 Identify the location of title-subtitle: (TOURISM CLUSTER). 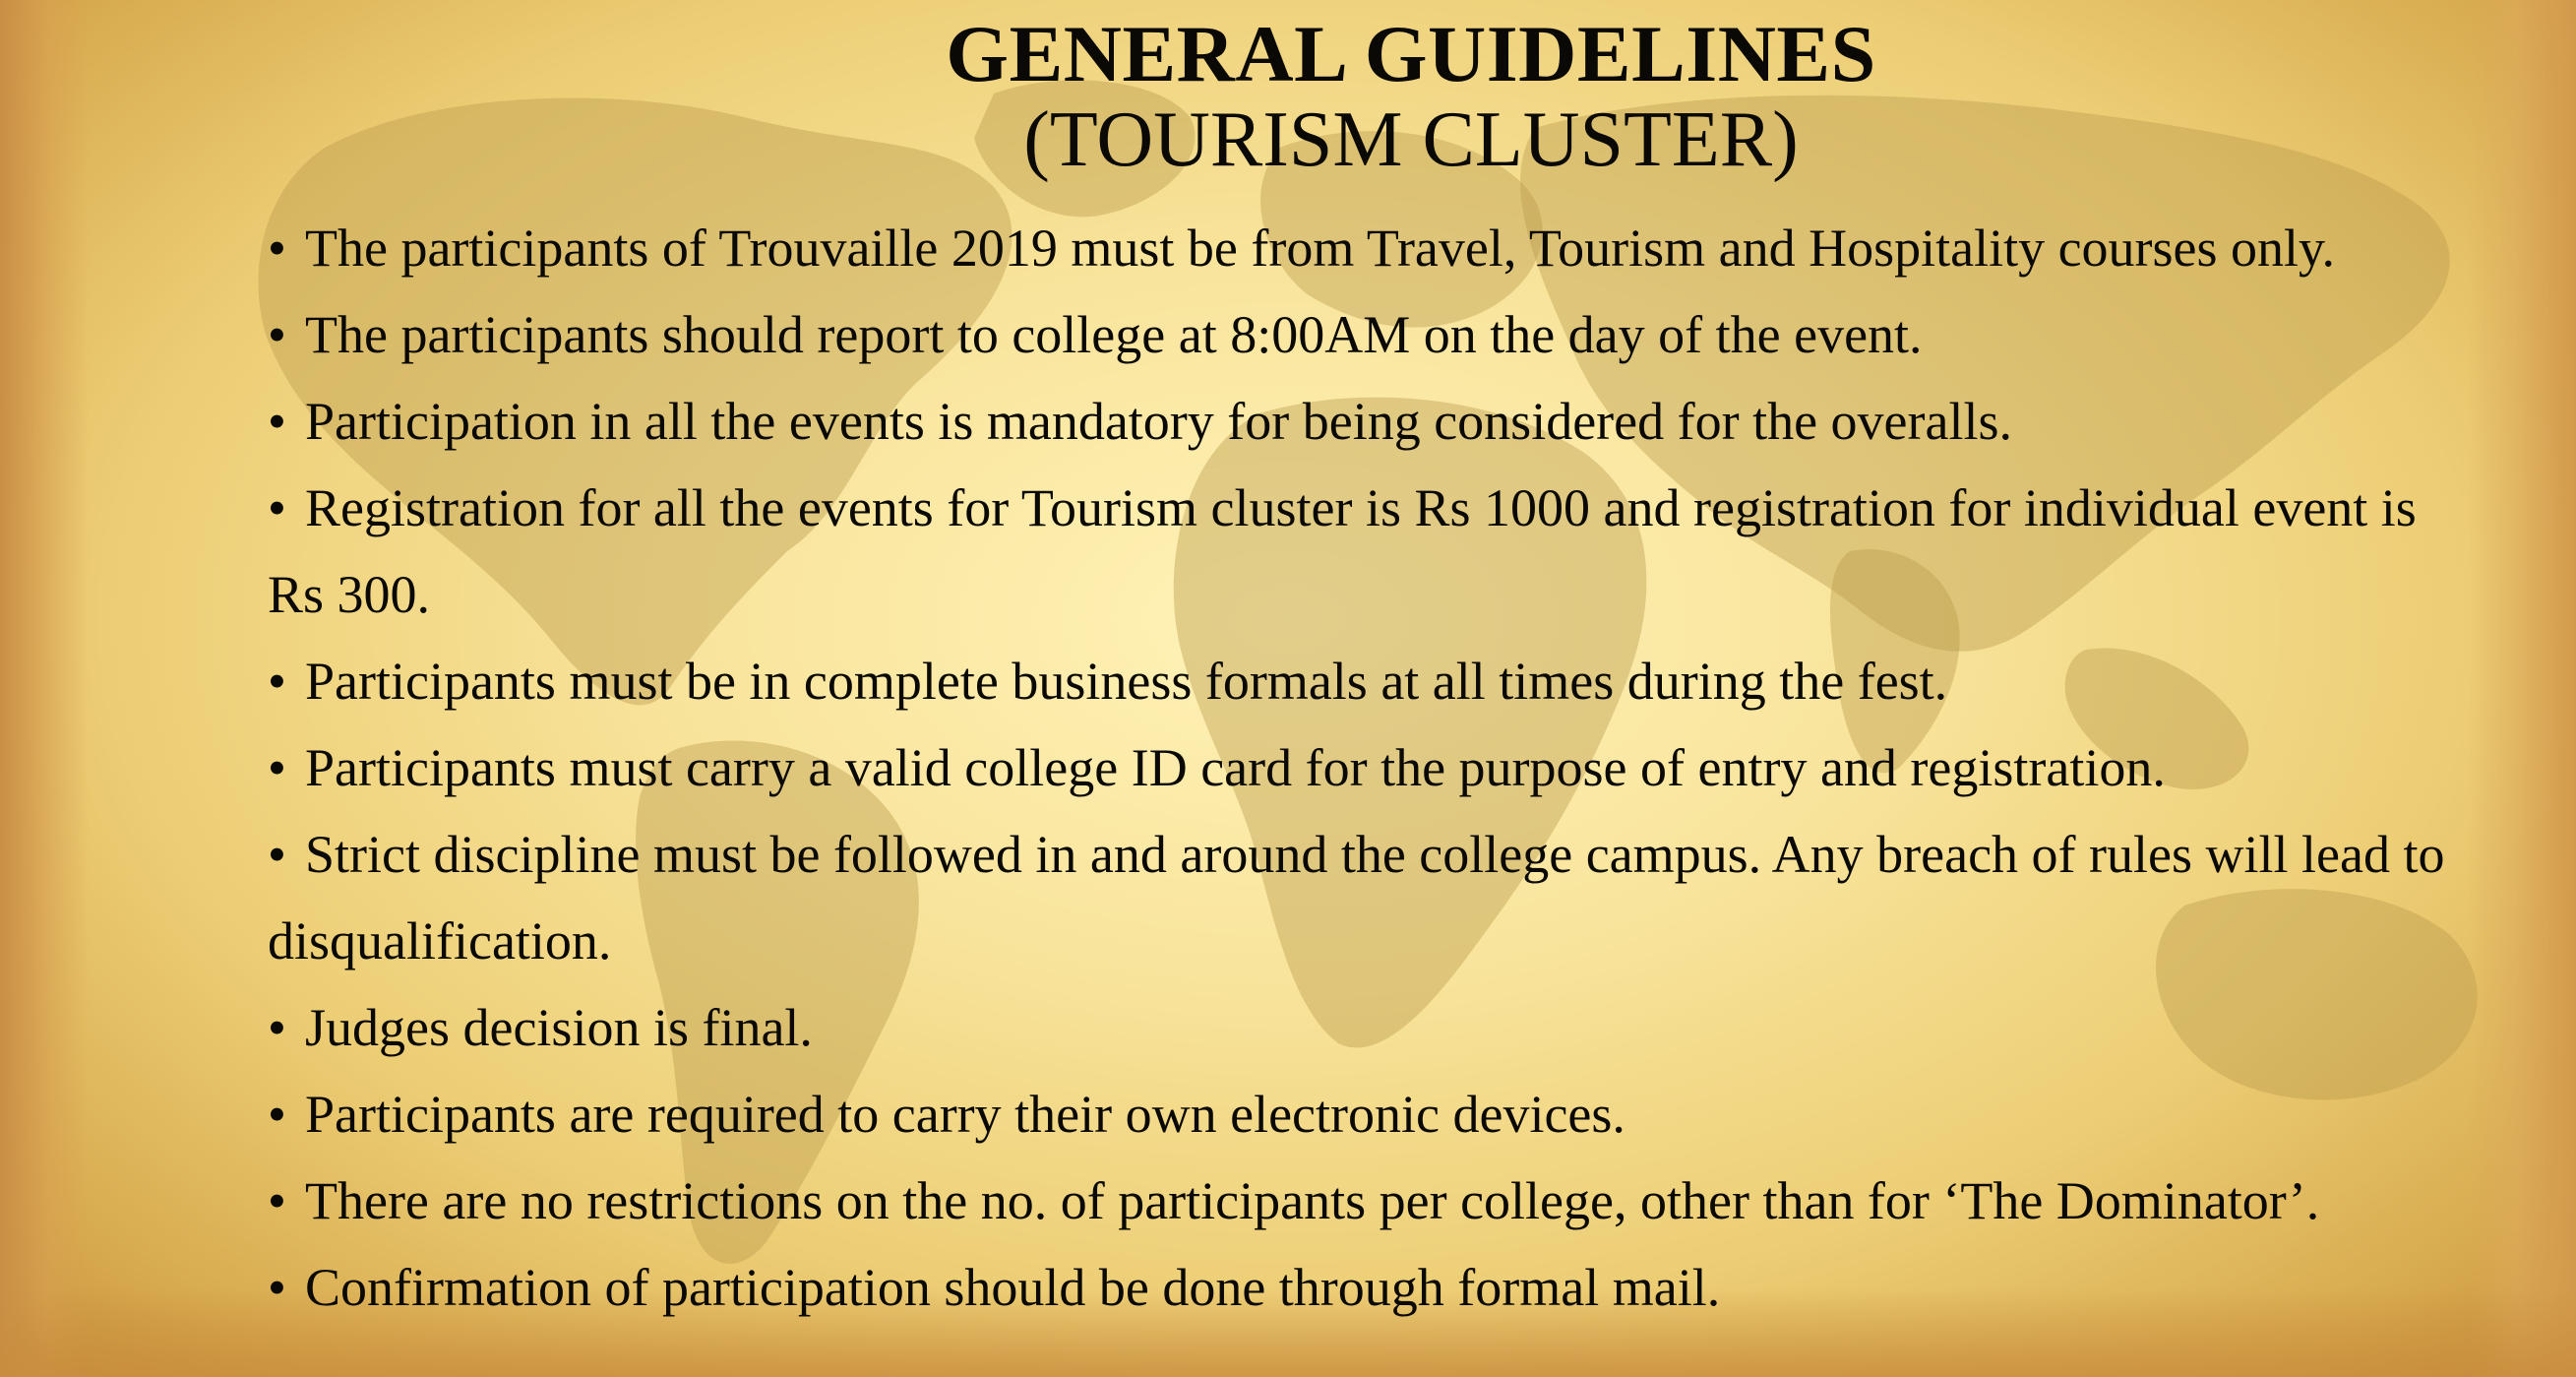
(1411, 140).